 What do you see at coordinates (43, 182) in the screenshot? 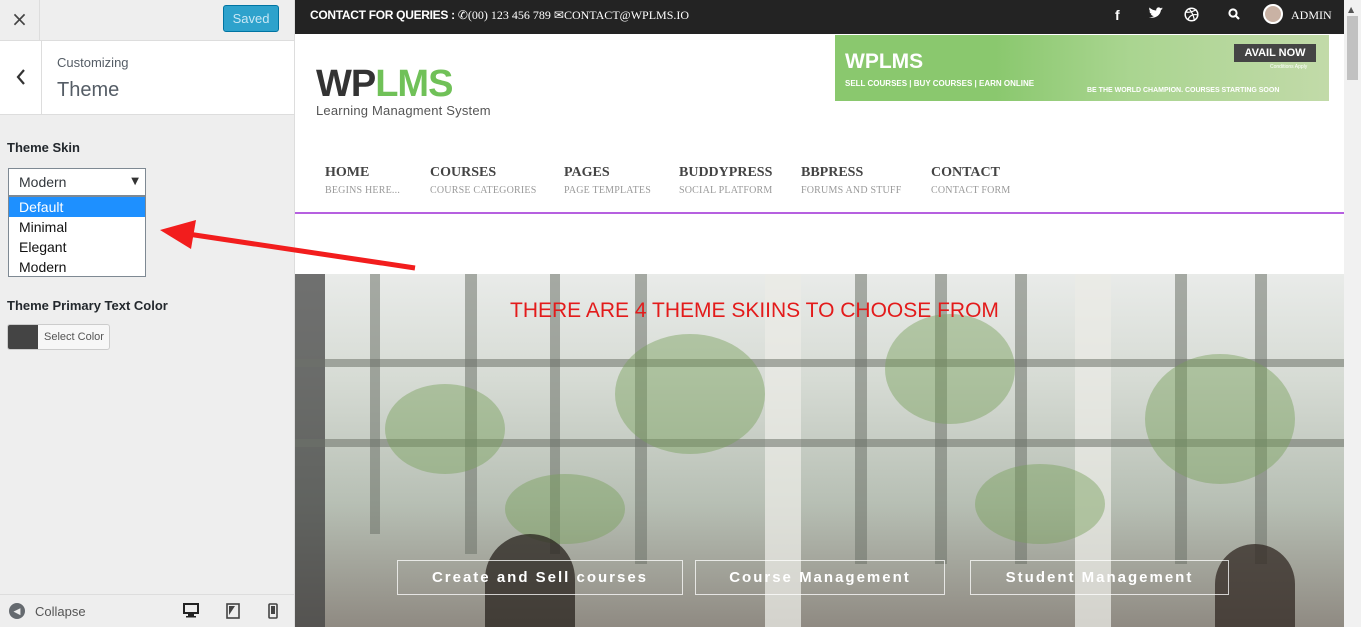
I see `theme-skin-selected-value: Modern` at bounding box center [43, 182].